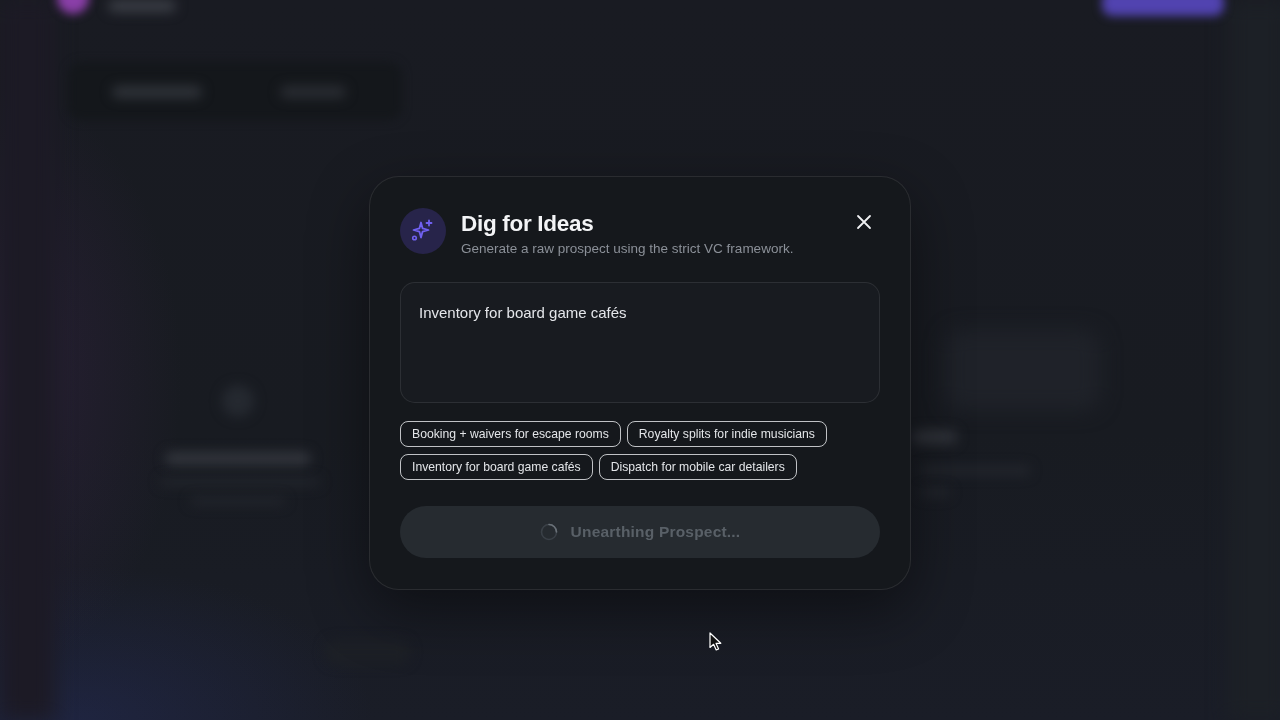 The height and width of the screenshot is (720, 1280). Describe the element at coordinates (715, 641) in the screenshot. I see `mouse-pointer-icon` at that location.